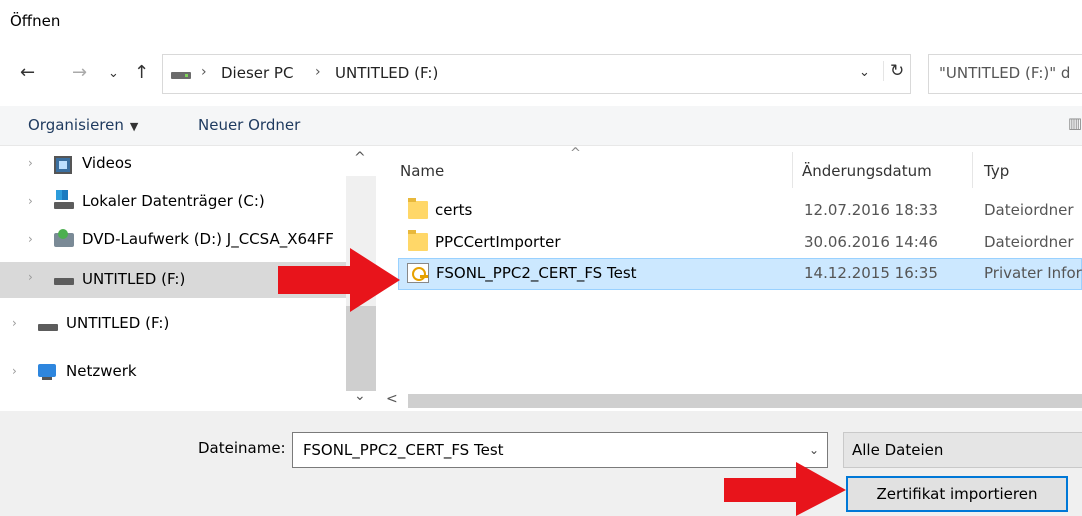 This screenshot has width=1082, height=516. I want to click on file-date: 12.07.2016 18:33, so click(871, 210).